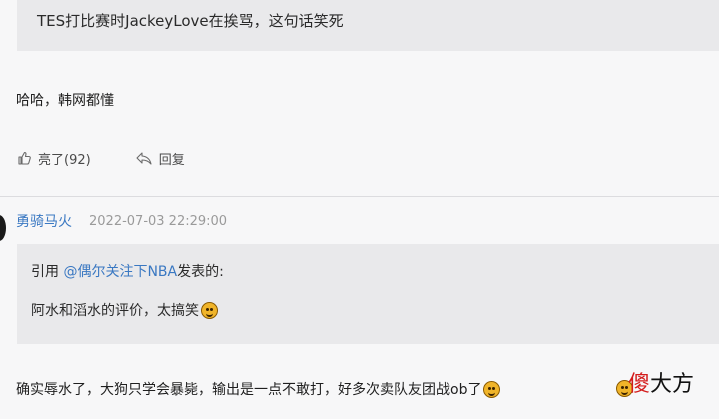 The width and height of the screenshot is (719, 419). What do you see at coordinates (171, 160) in the screenshot?
I see `reply-label: 回复` at bounding box center [171, 160].